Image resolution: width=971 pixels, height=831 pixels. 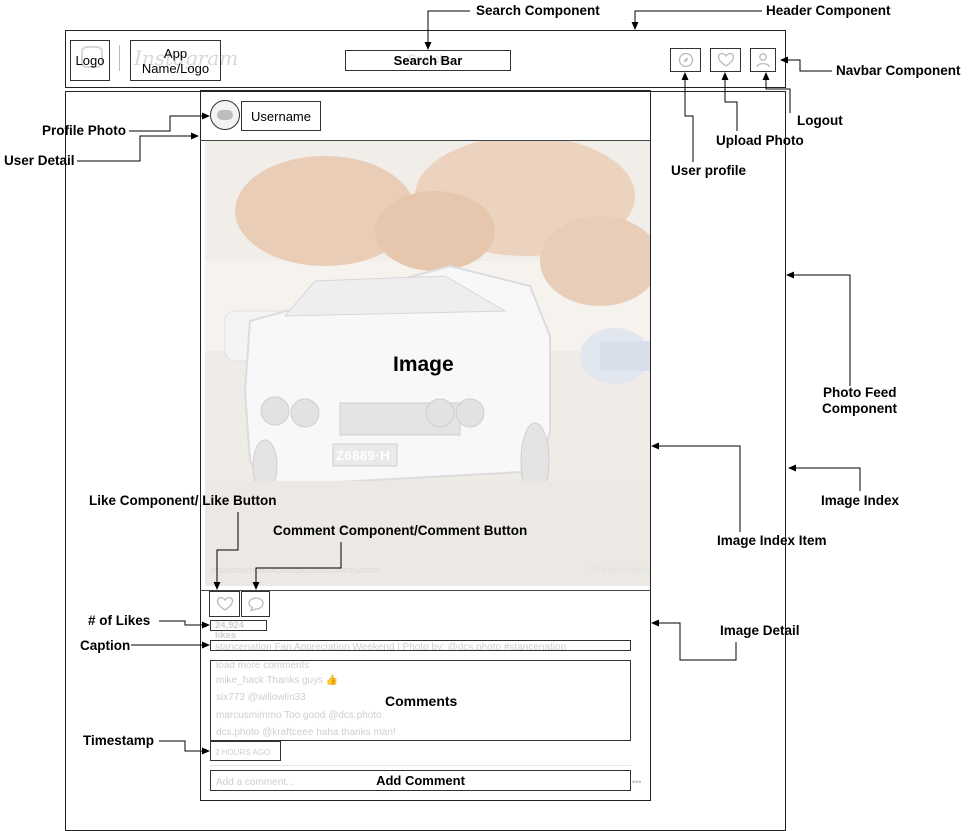 I want to click on label-header-component: Header Component, so click(x=828, y=10).